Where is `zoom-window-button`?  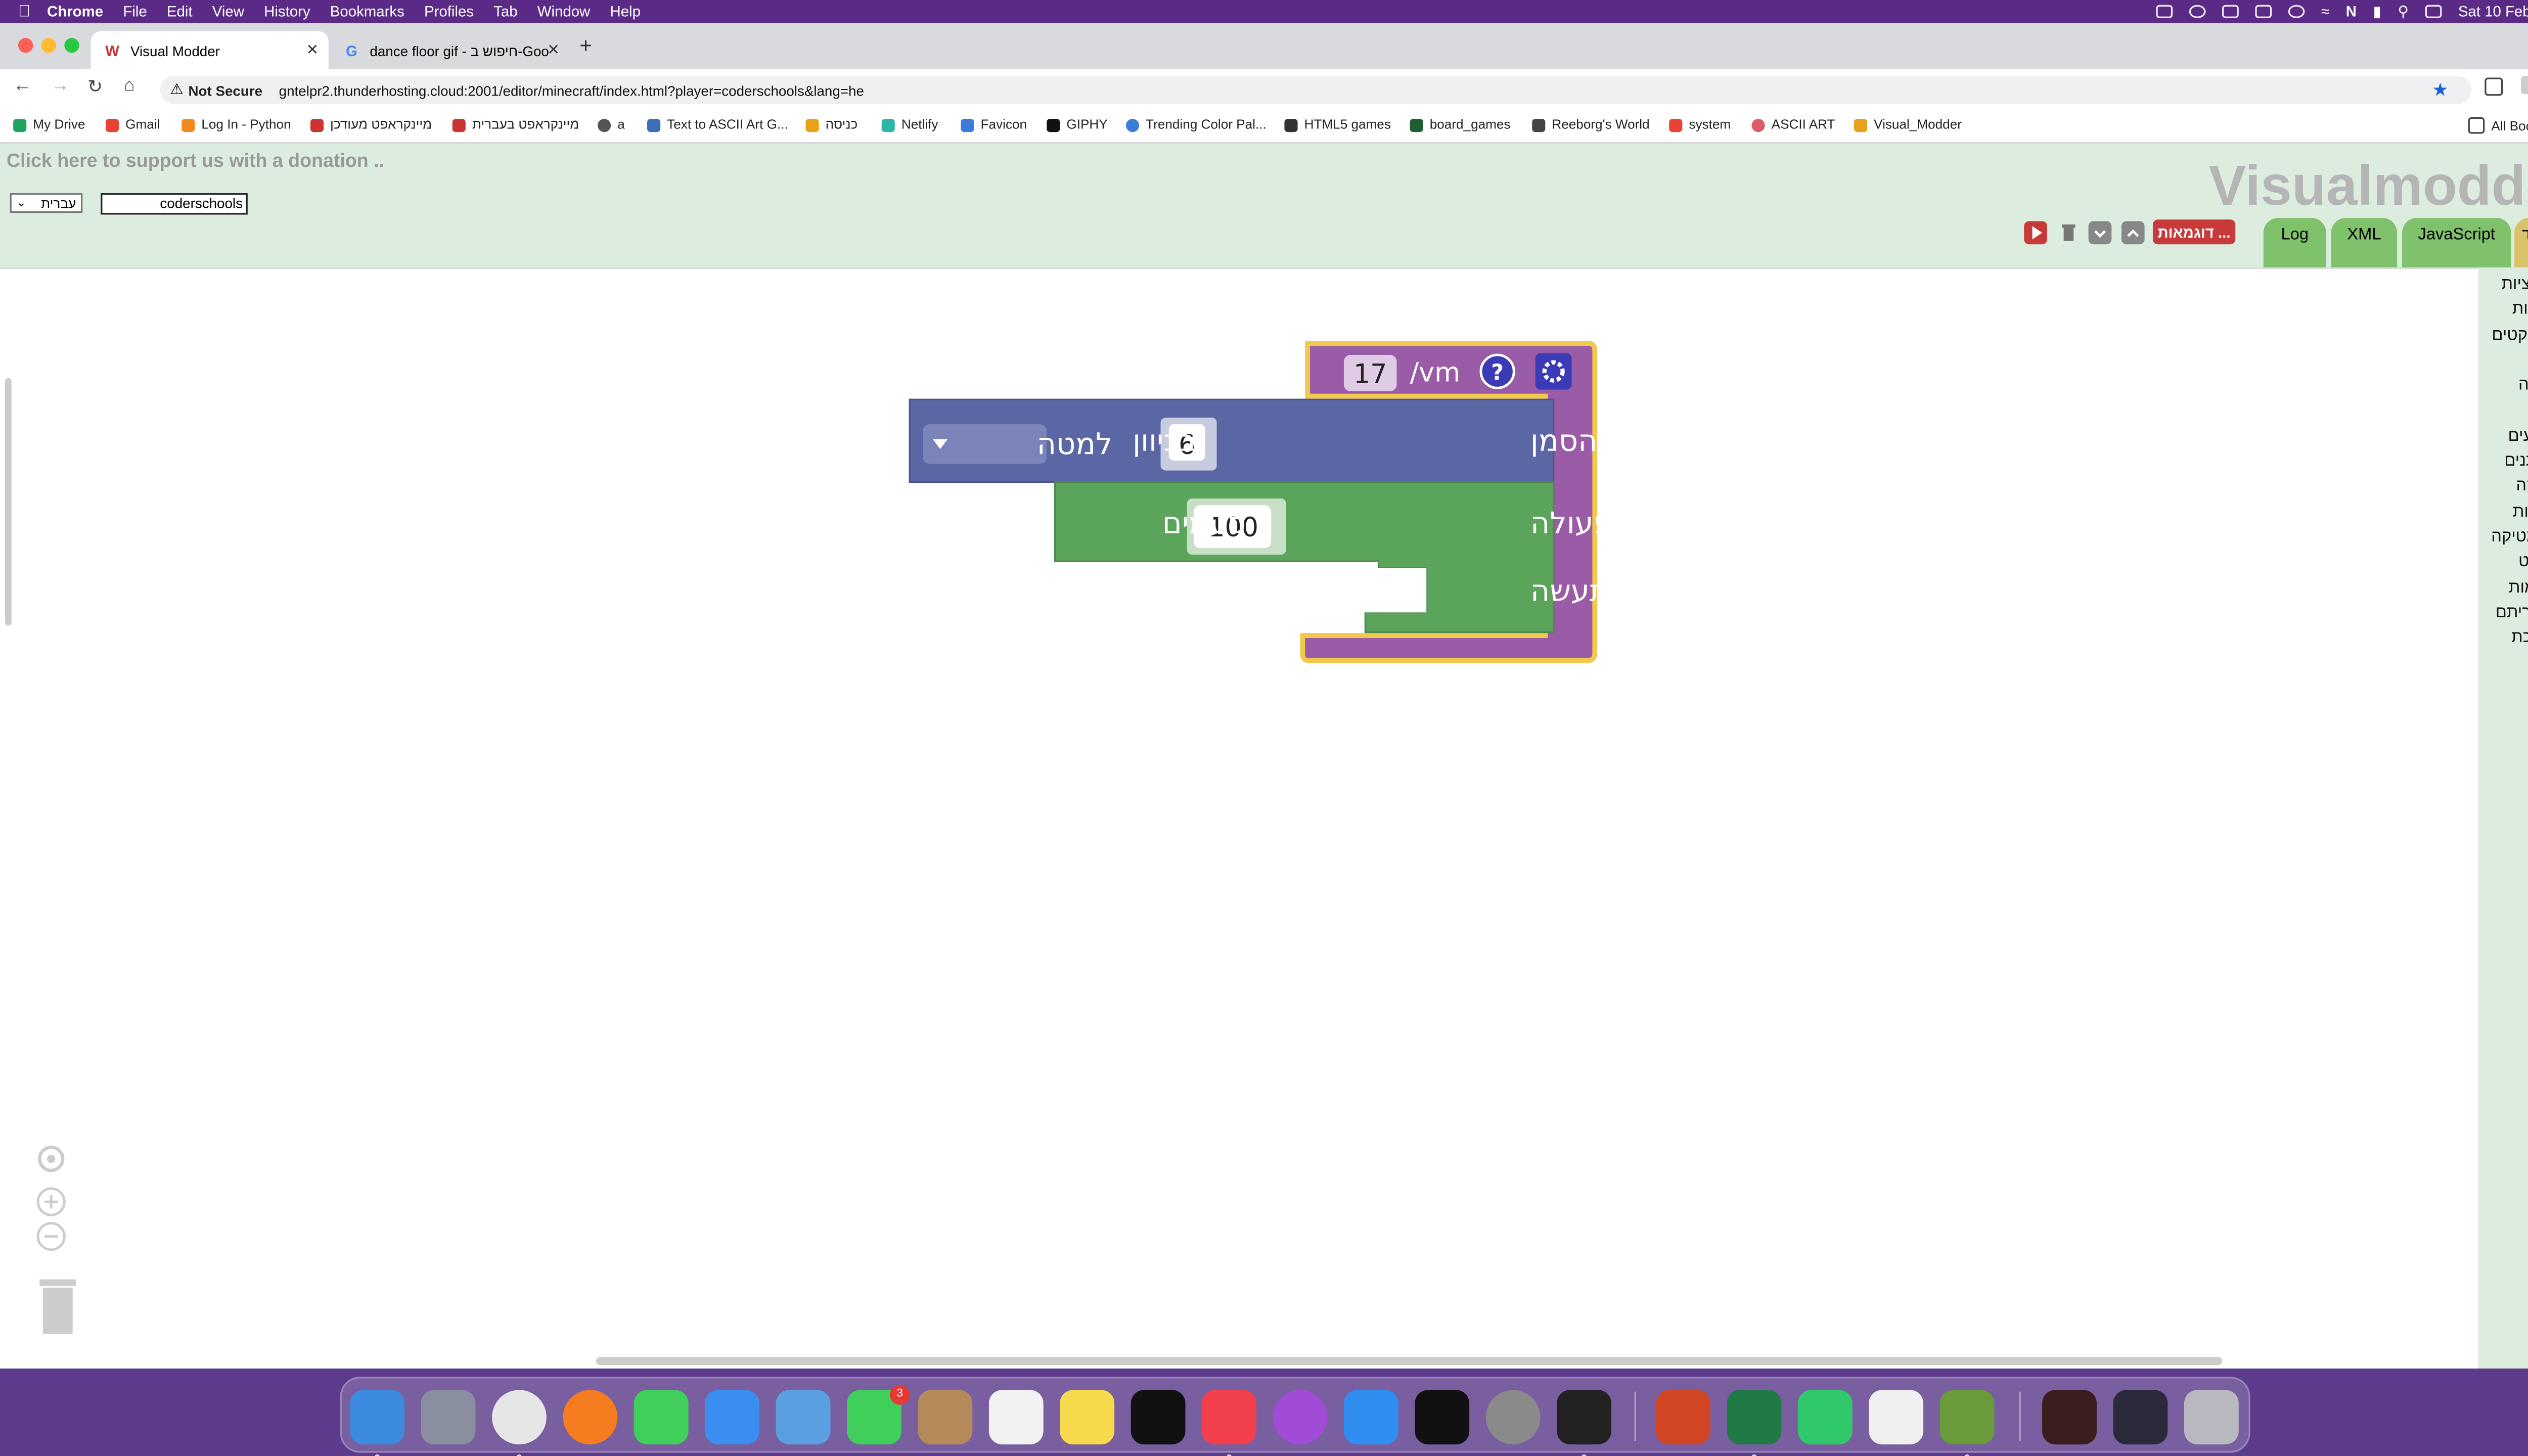
zoom-window-button is located at coordinates (72, 45).